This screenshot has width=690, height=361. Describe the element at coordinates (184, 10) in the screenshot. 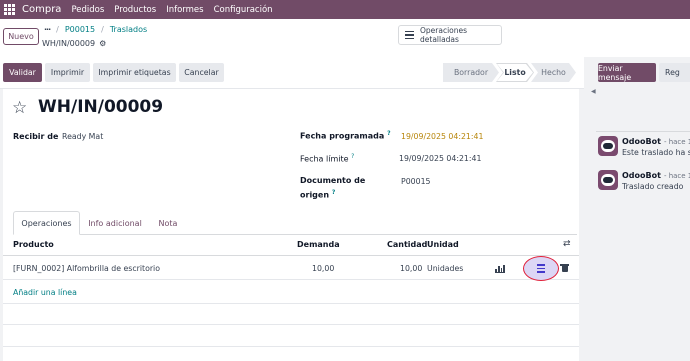

I see `menu-item-informes: Informes` at that location.